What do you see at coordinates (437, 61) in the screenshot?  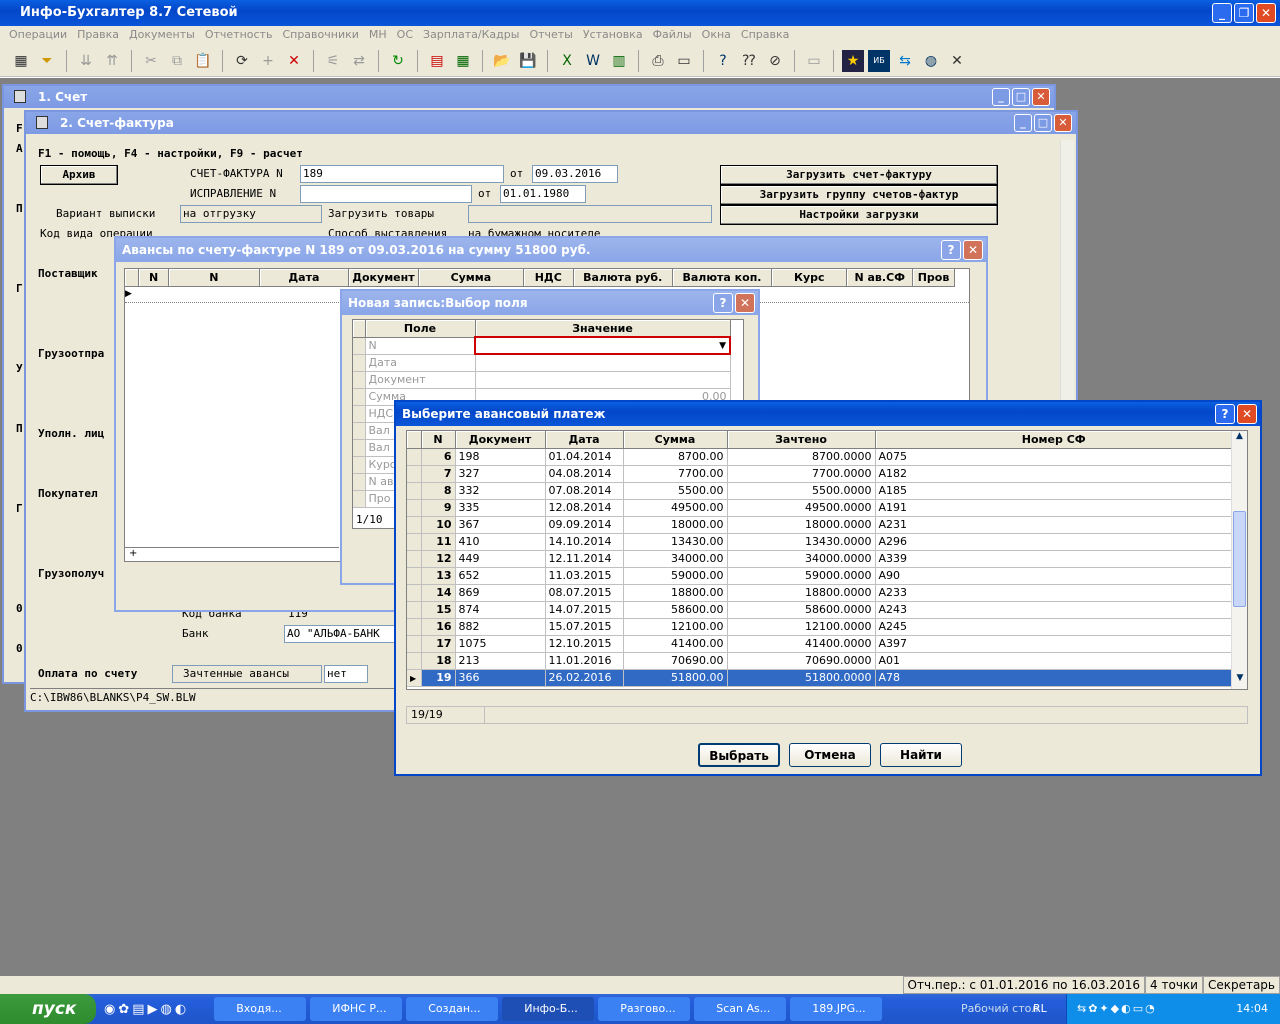 I see `pdf-icon: ▤` at bounding box center [437, 61].